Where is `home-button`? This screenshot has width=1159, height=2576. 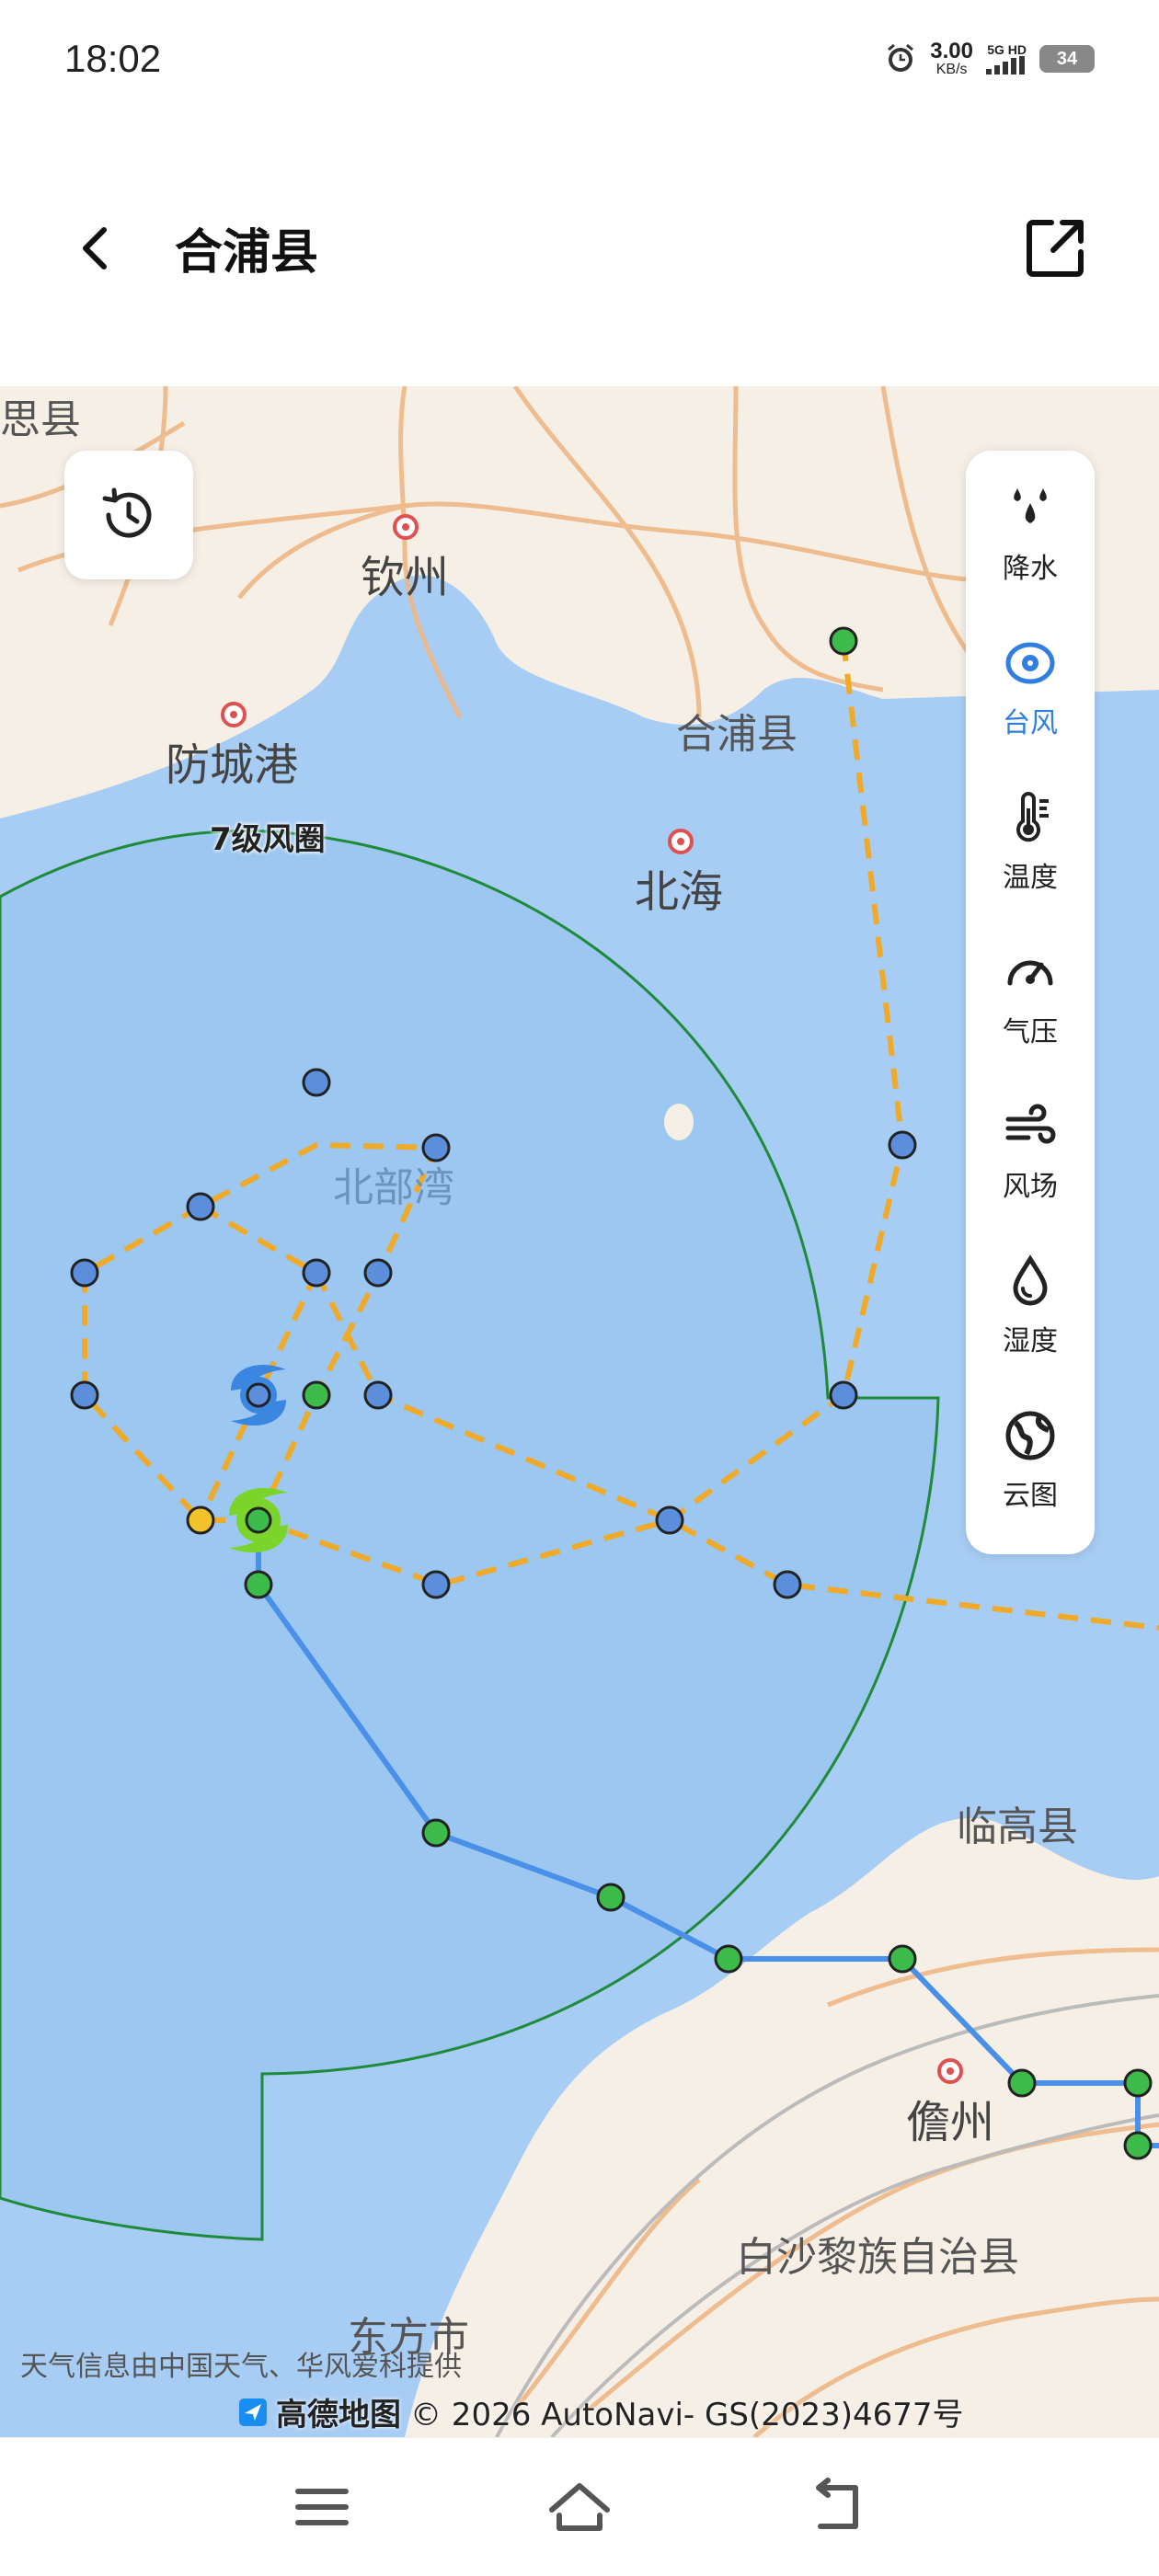 home-button is located at coordinates (579, 2507).